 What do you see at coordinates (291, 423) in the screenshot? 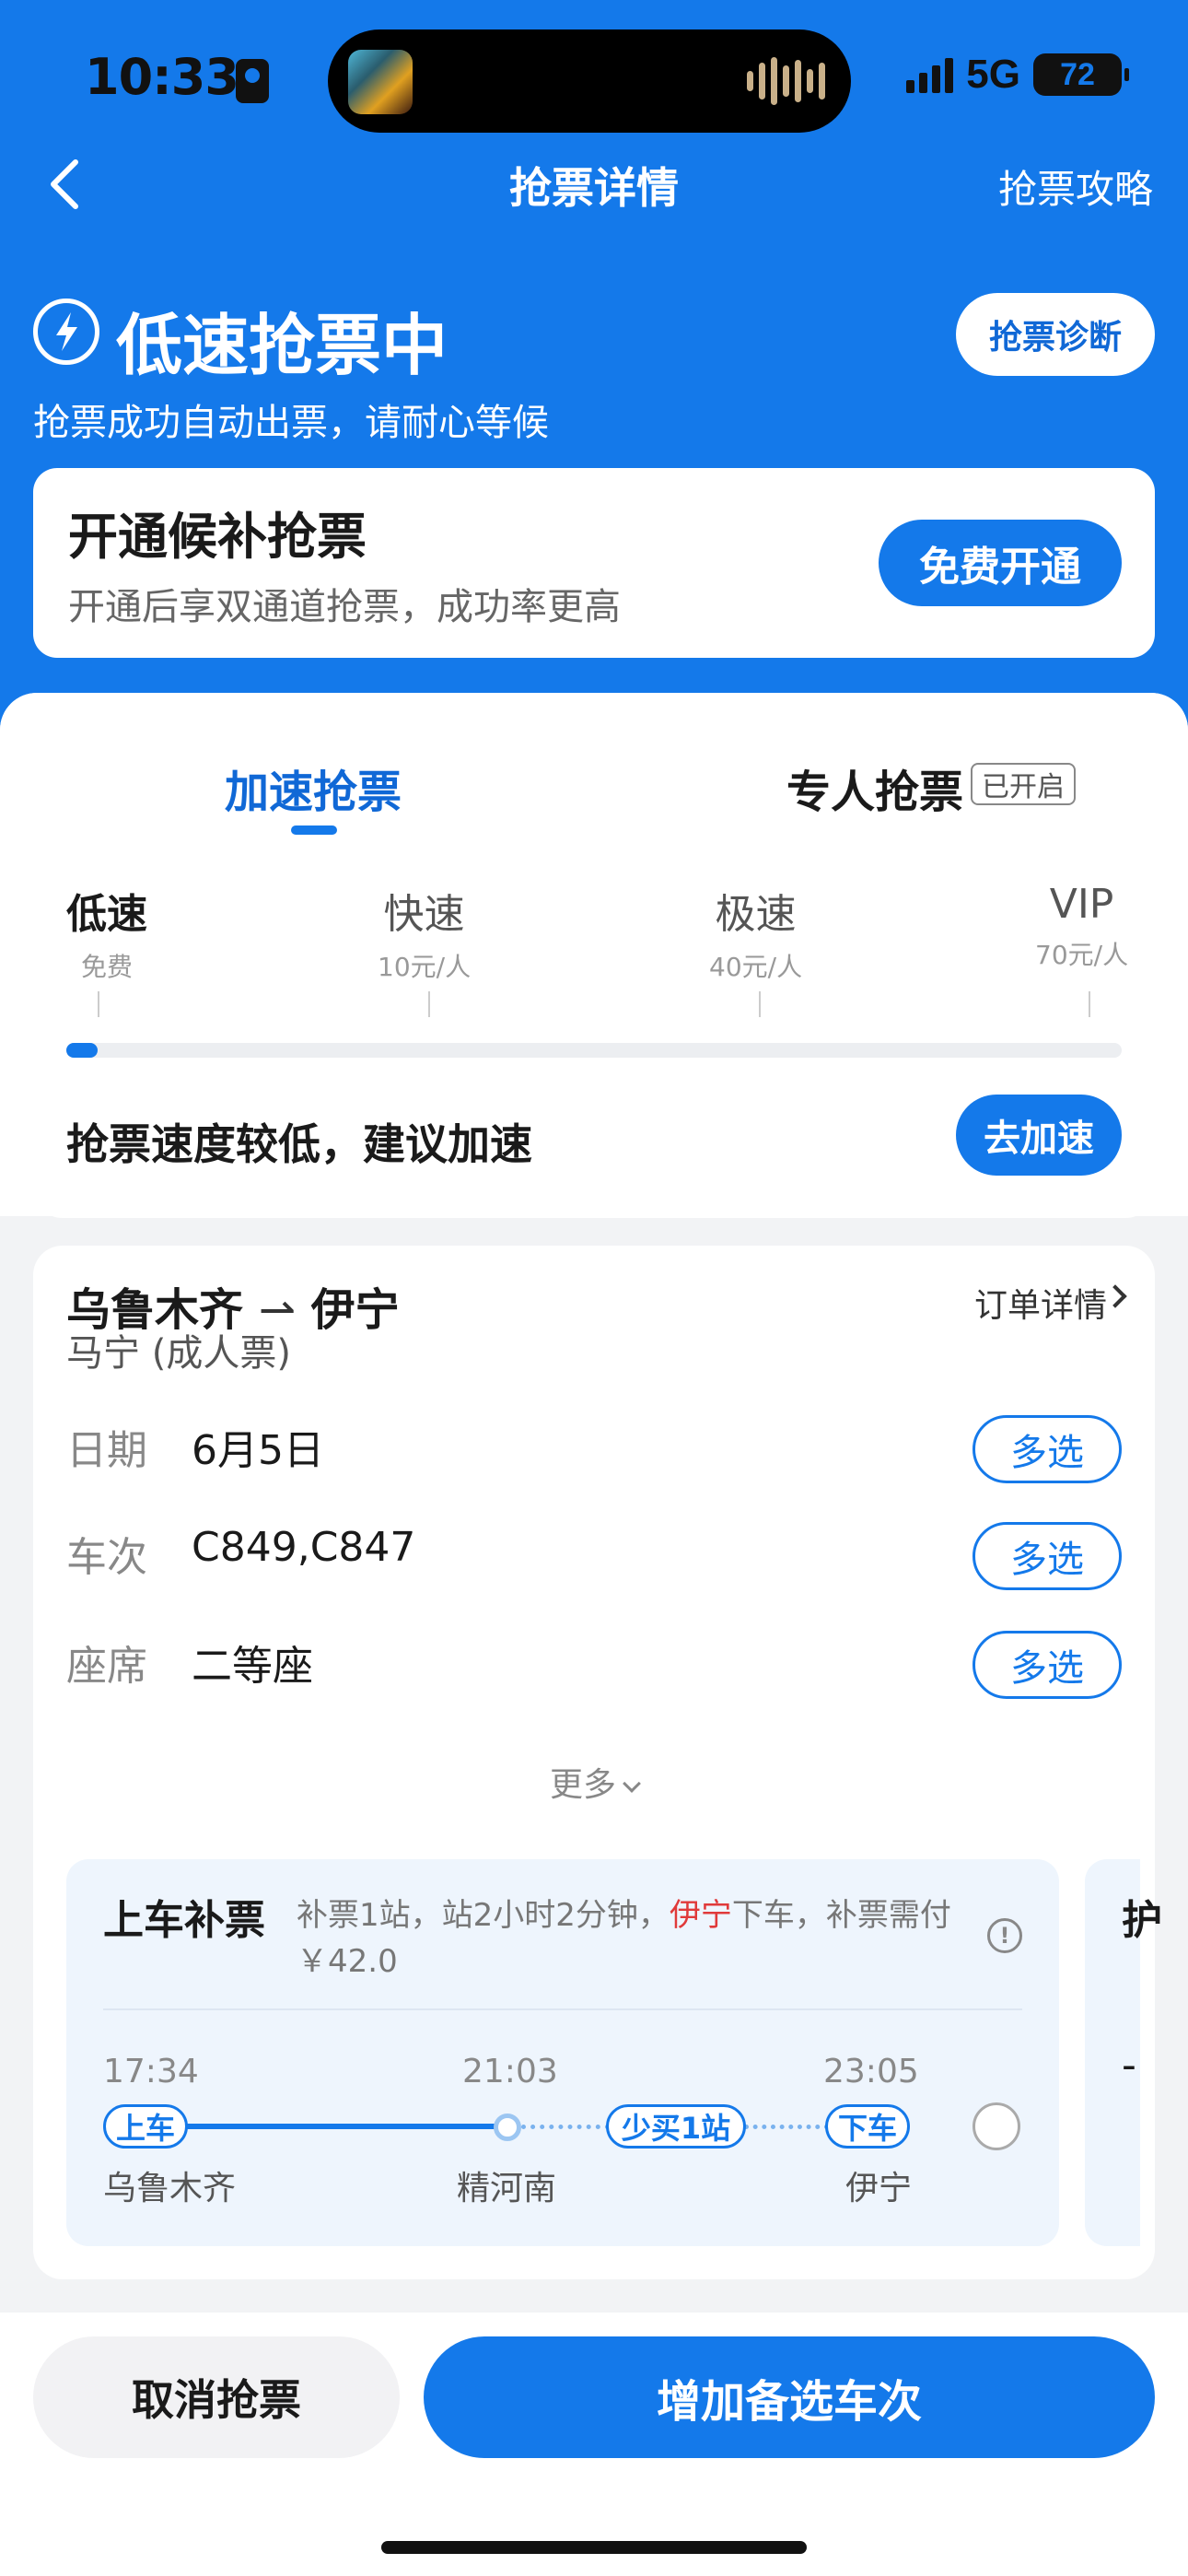
I see `status-subtitle: 抢票成功自动出票，请耐心等候` at bounding box center [291, 423].